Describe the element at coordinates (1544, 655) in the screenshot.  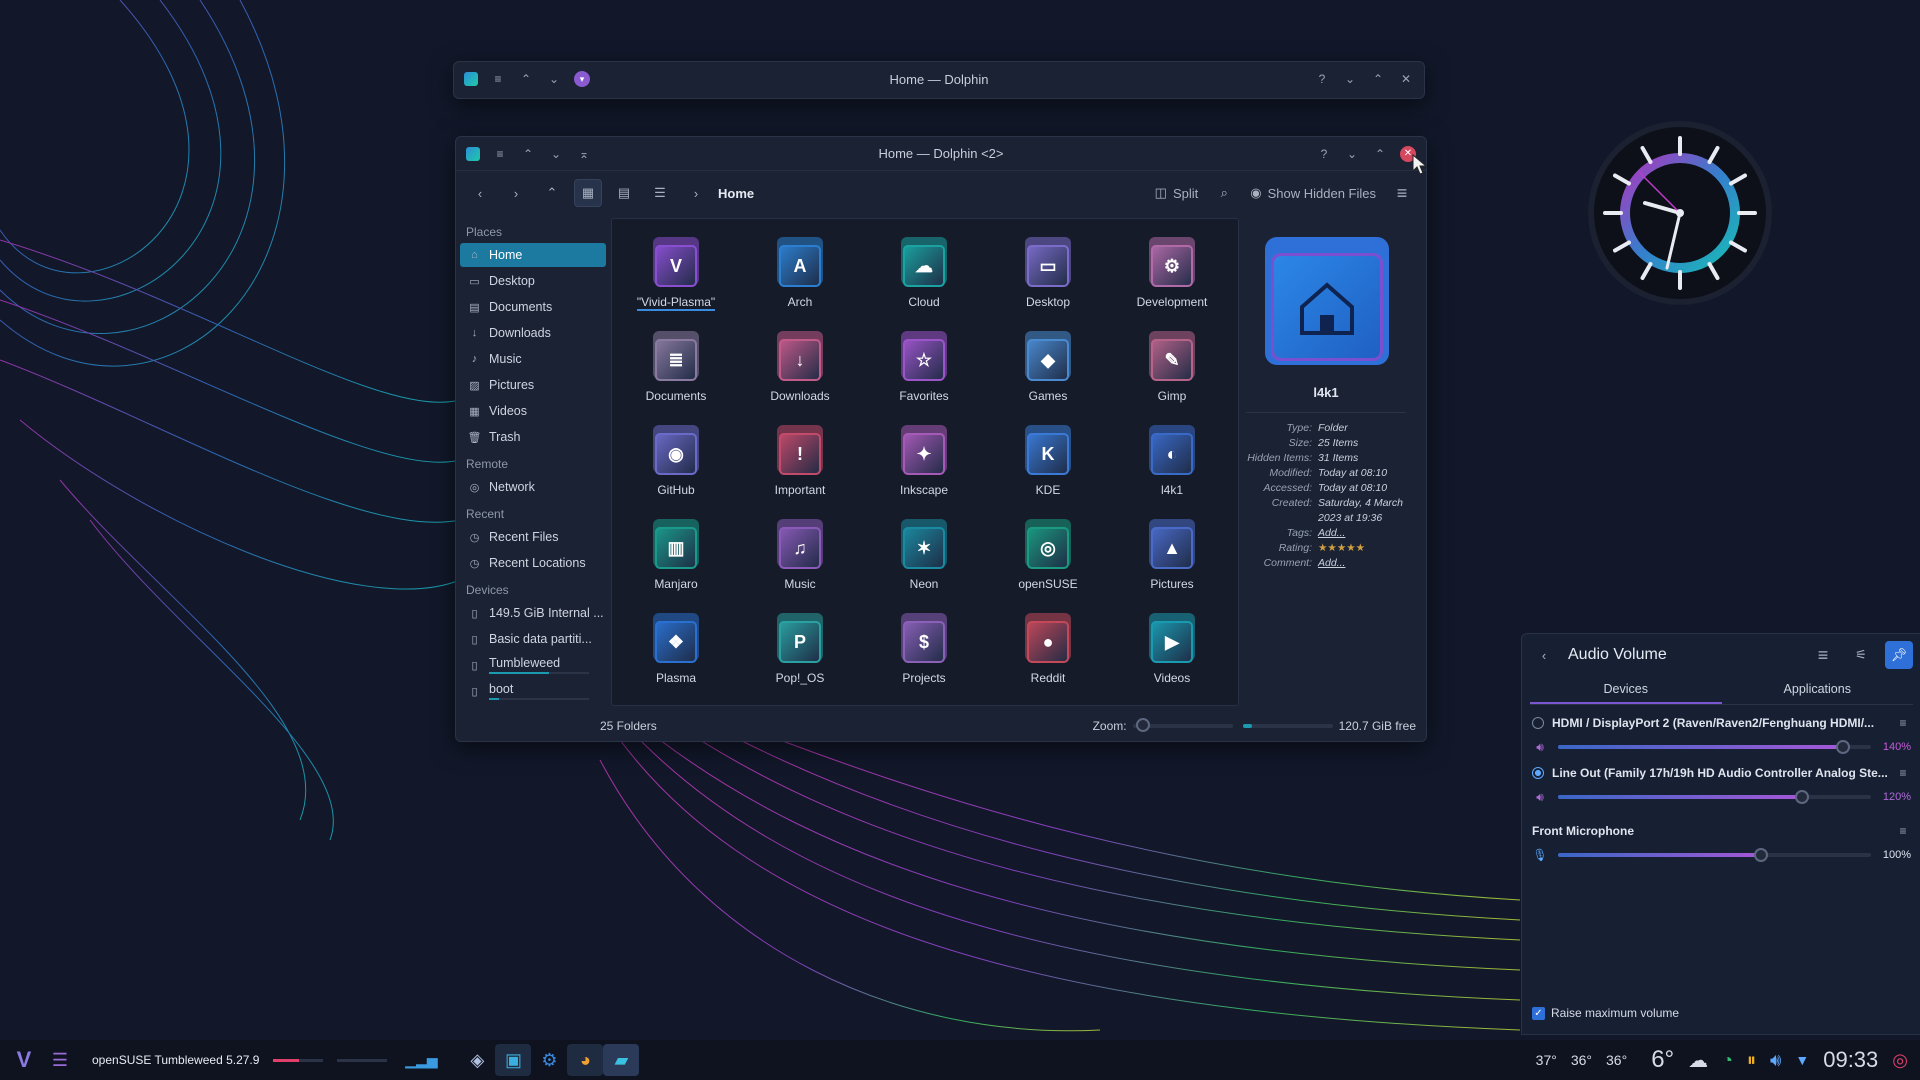
I see `back-arrow-icon: ‹` at that location.